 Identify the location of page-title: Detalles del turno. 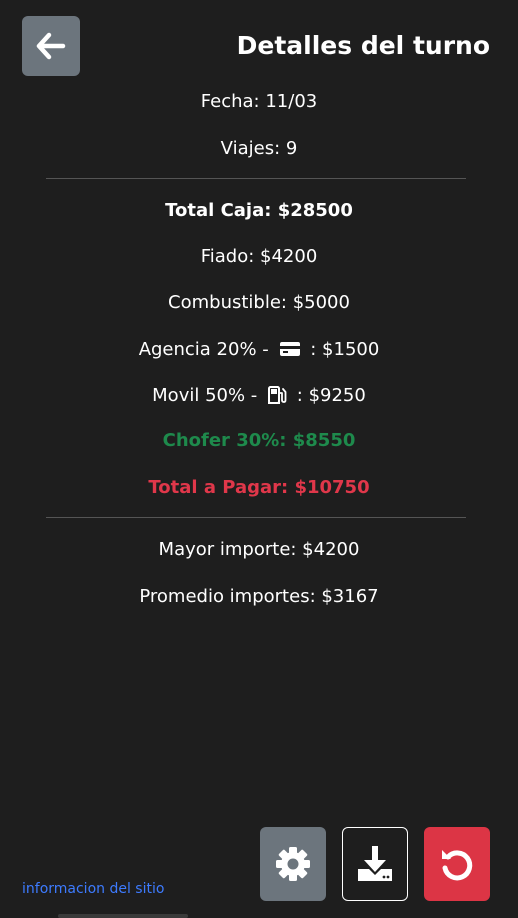
(363, 45).